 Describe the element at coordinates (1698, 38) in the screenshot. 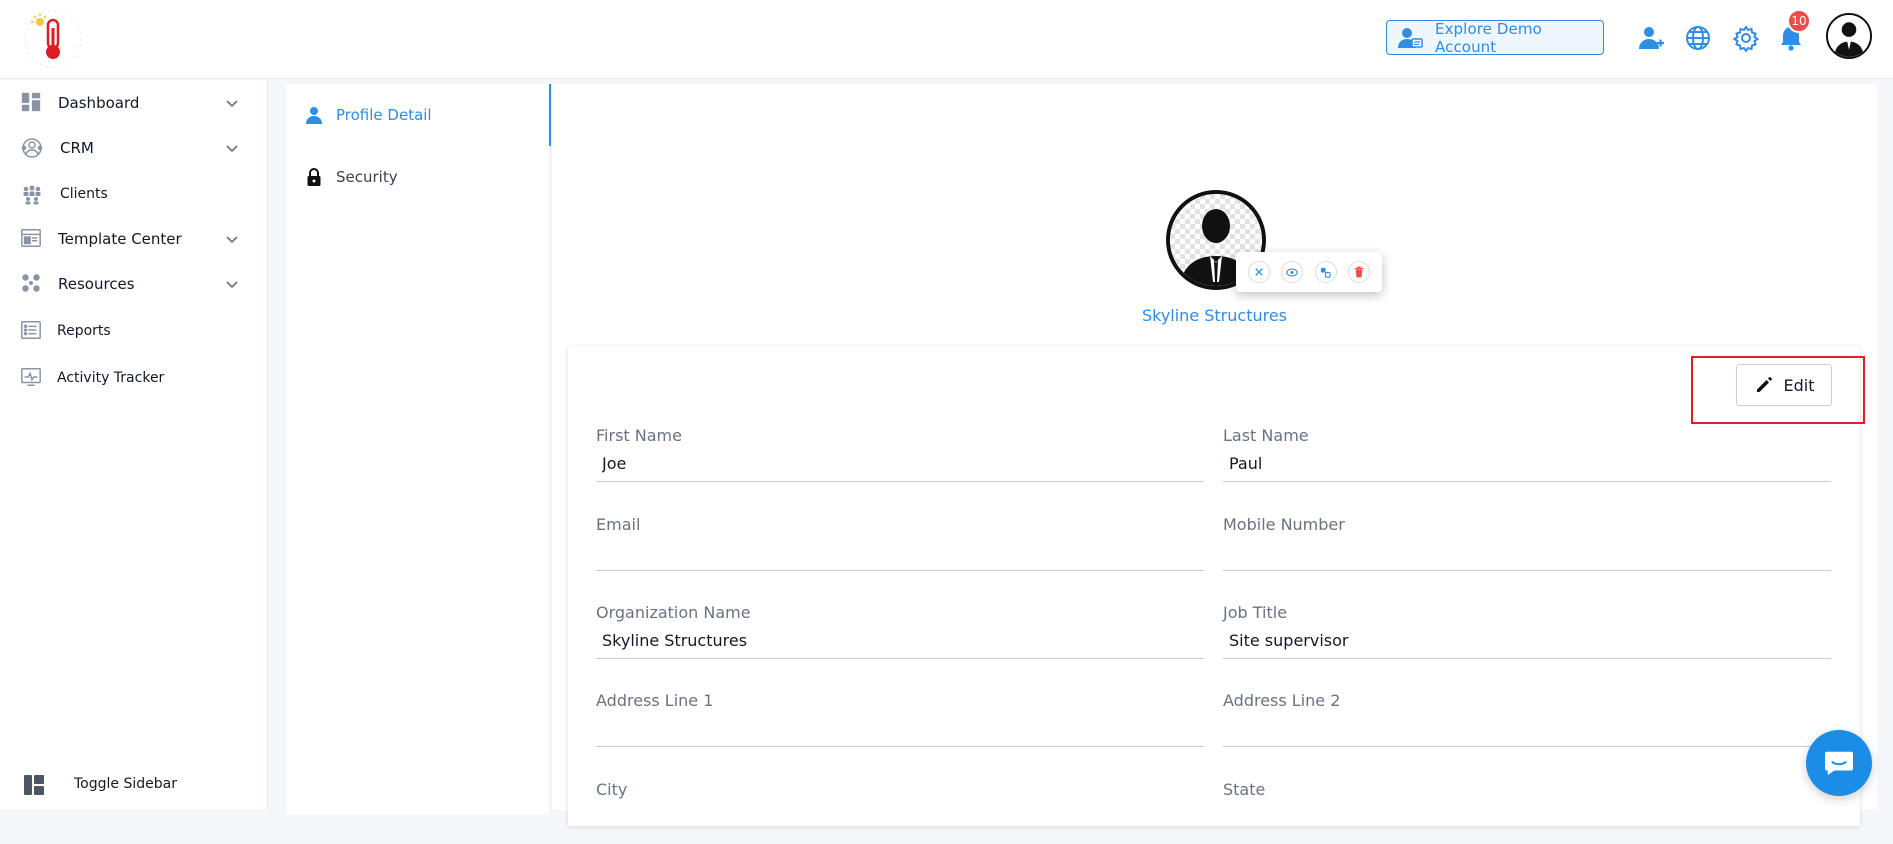

I see `globe-icon` at that location.